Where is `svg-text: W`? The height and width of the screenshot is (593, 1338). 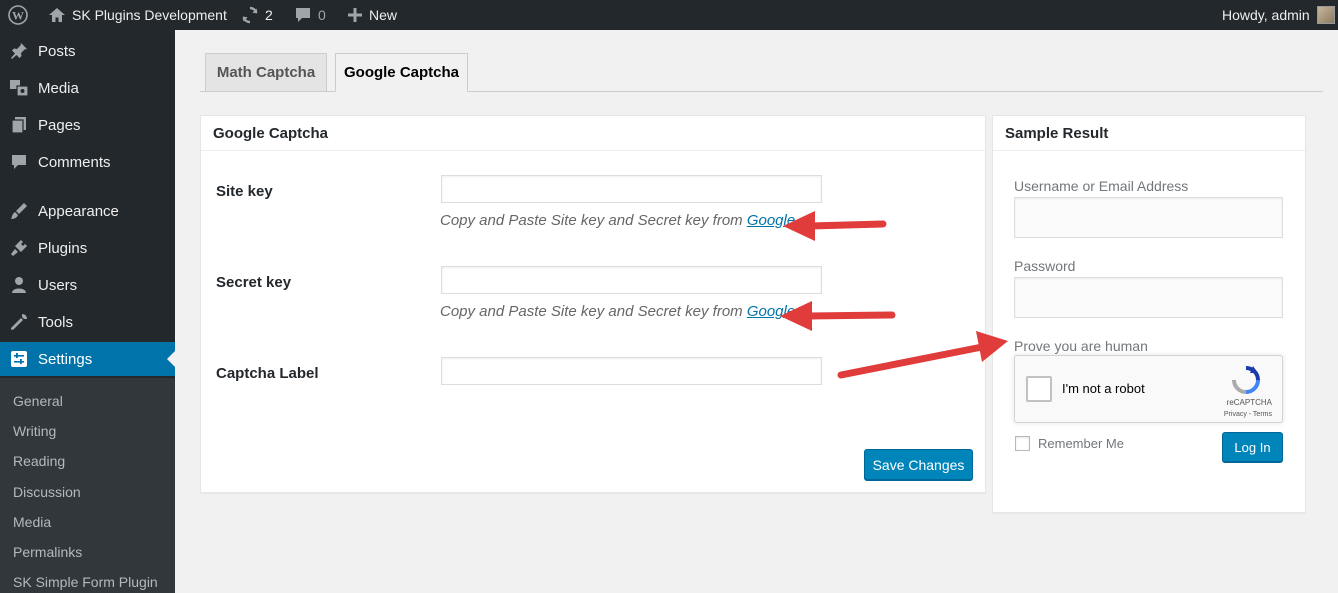 svg-text: W is located at coordinates (18, 16).